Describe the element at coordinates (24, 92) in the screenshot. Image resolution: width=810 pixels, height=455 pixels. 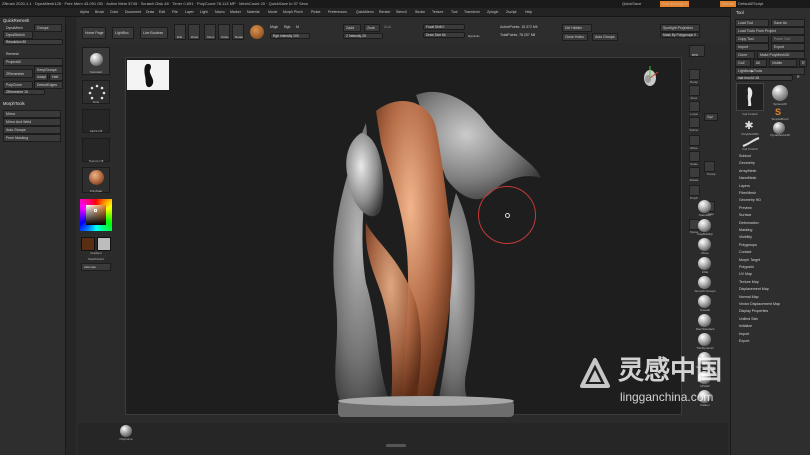
I see `target-polygons-slider: ZRemesher 15` at that location.